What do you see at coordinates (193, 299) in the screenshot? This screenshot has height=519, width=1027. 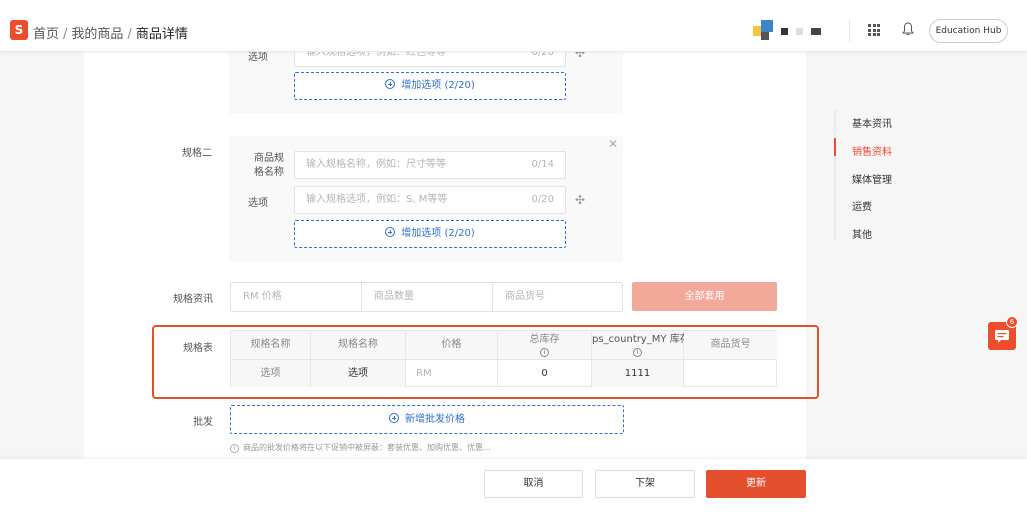 I see `spec-info-label: 规格资讯` at bounding box center [193, 299].